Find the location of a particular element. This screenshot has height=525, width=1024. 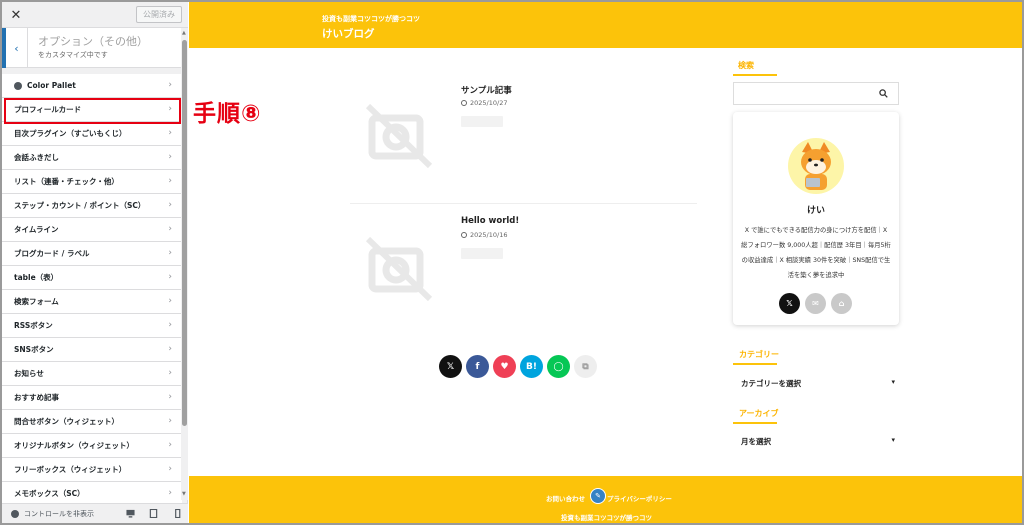

customizer-footer: コントロールを非表示 is located at coordinates (95, 513).